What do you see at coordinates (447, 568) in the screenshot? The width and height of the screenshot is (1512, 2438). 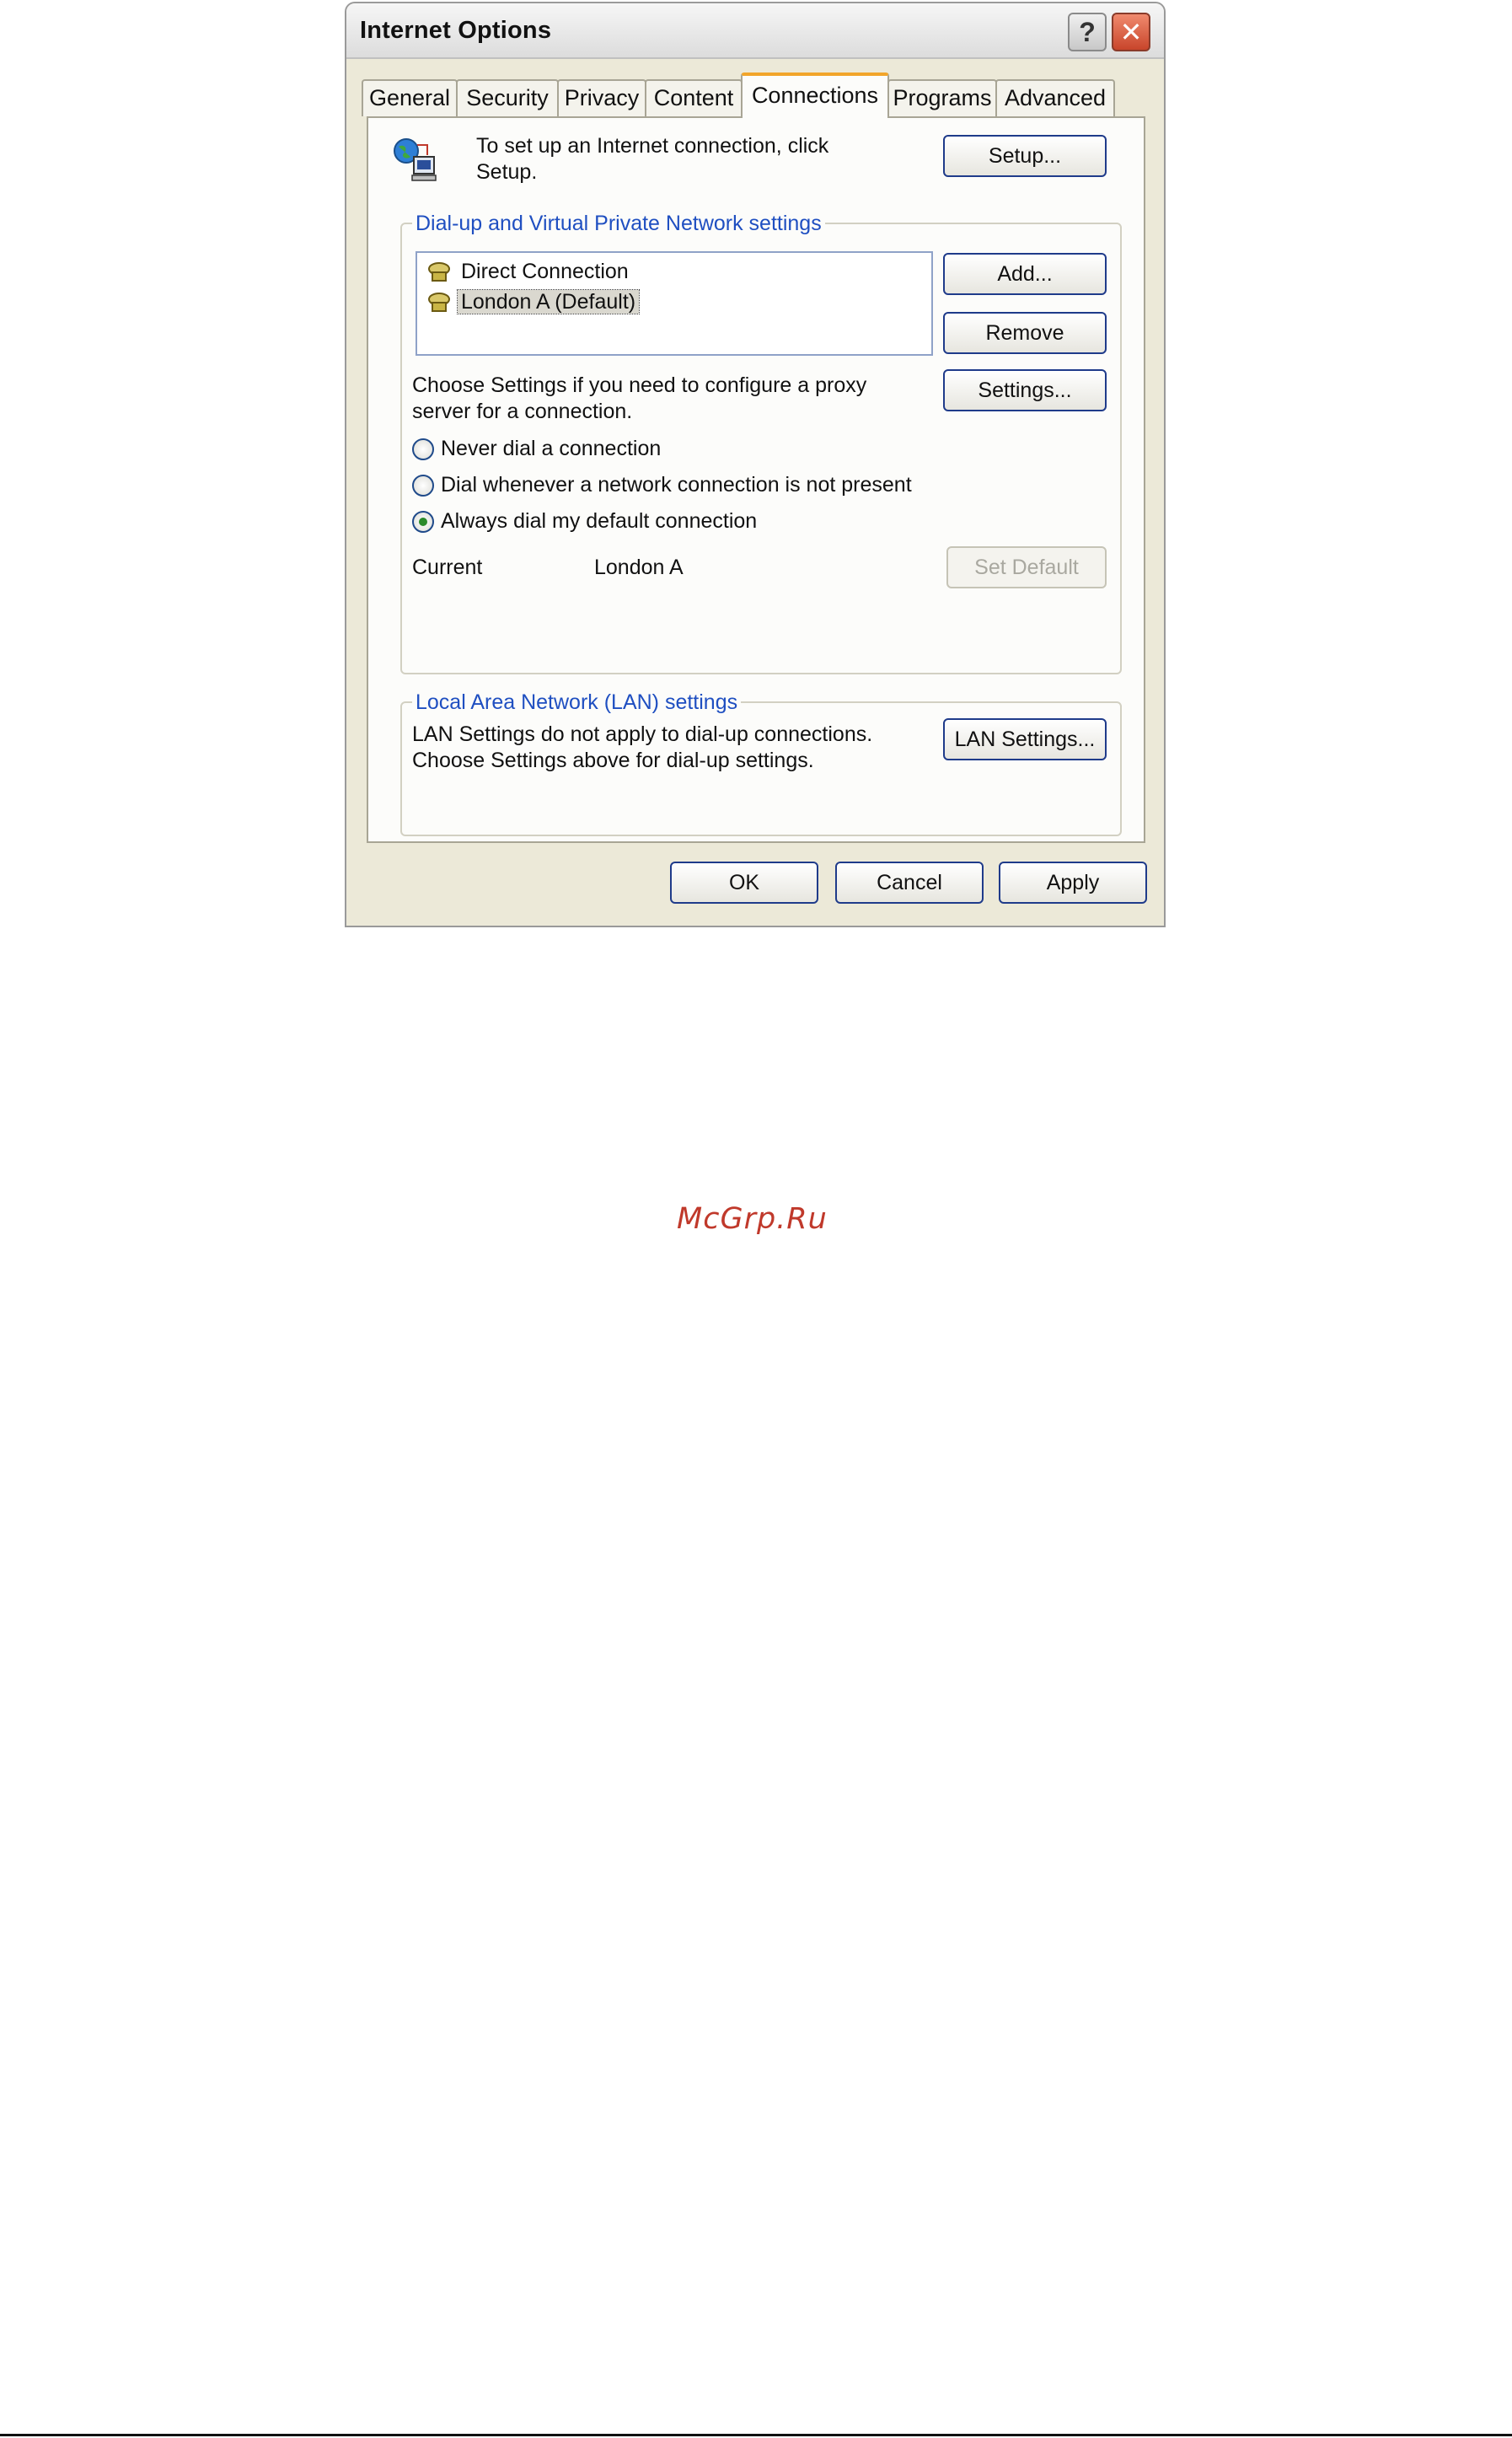 I see `current-label: Current` at bounding box center [447, 568].